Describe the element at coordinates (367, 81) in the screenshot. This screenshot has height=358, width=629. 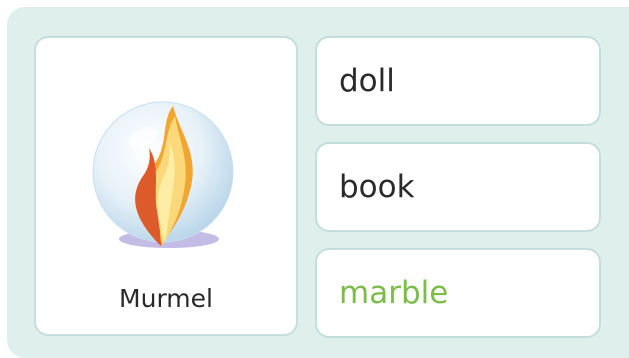
I see `answer-option-label: doll` at that location.